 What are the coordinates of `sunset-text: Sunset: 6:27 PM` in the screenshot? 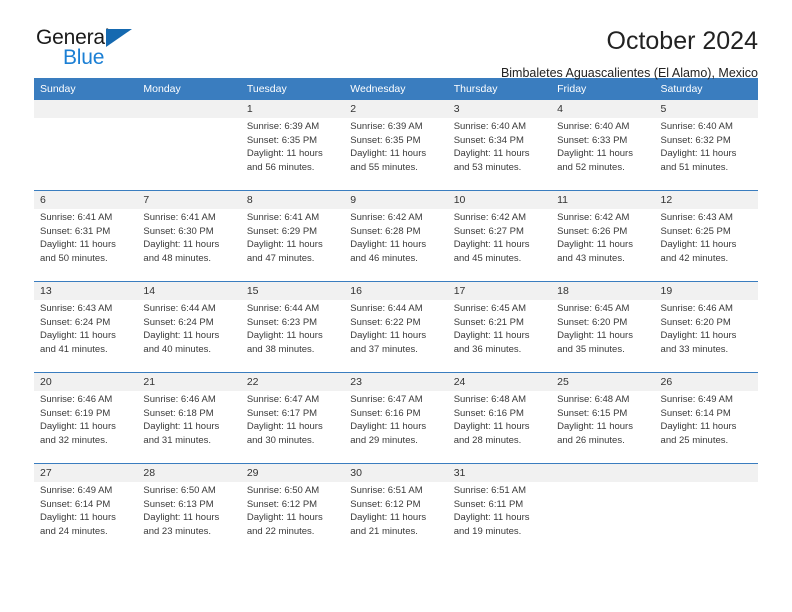 It's located at (488, 231).